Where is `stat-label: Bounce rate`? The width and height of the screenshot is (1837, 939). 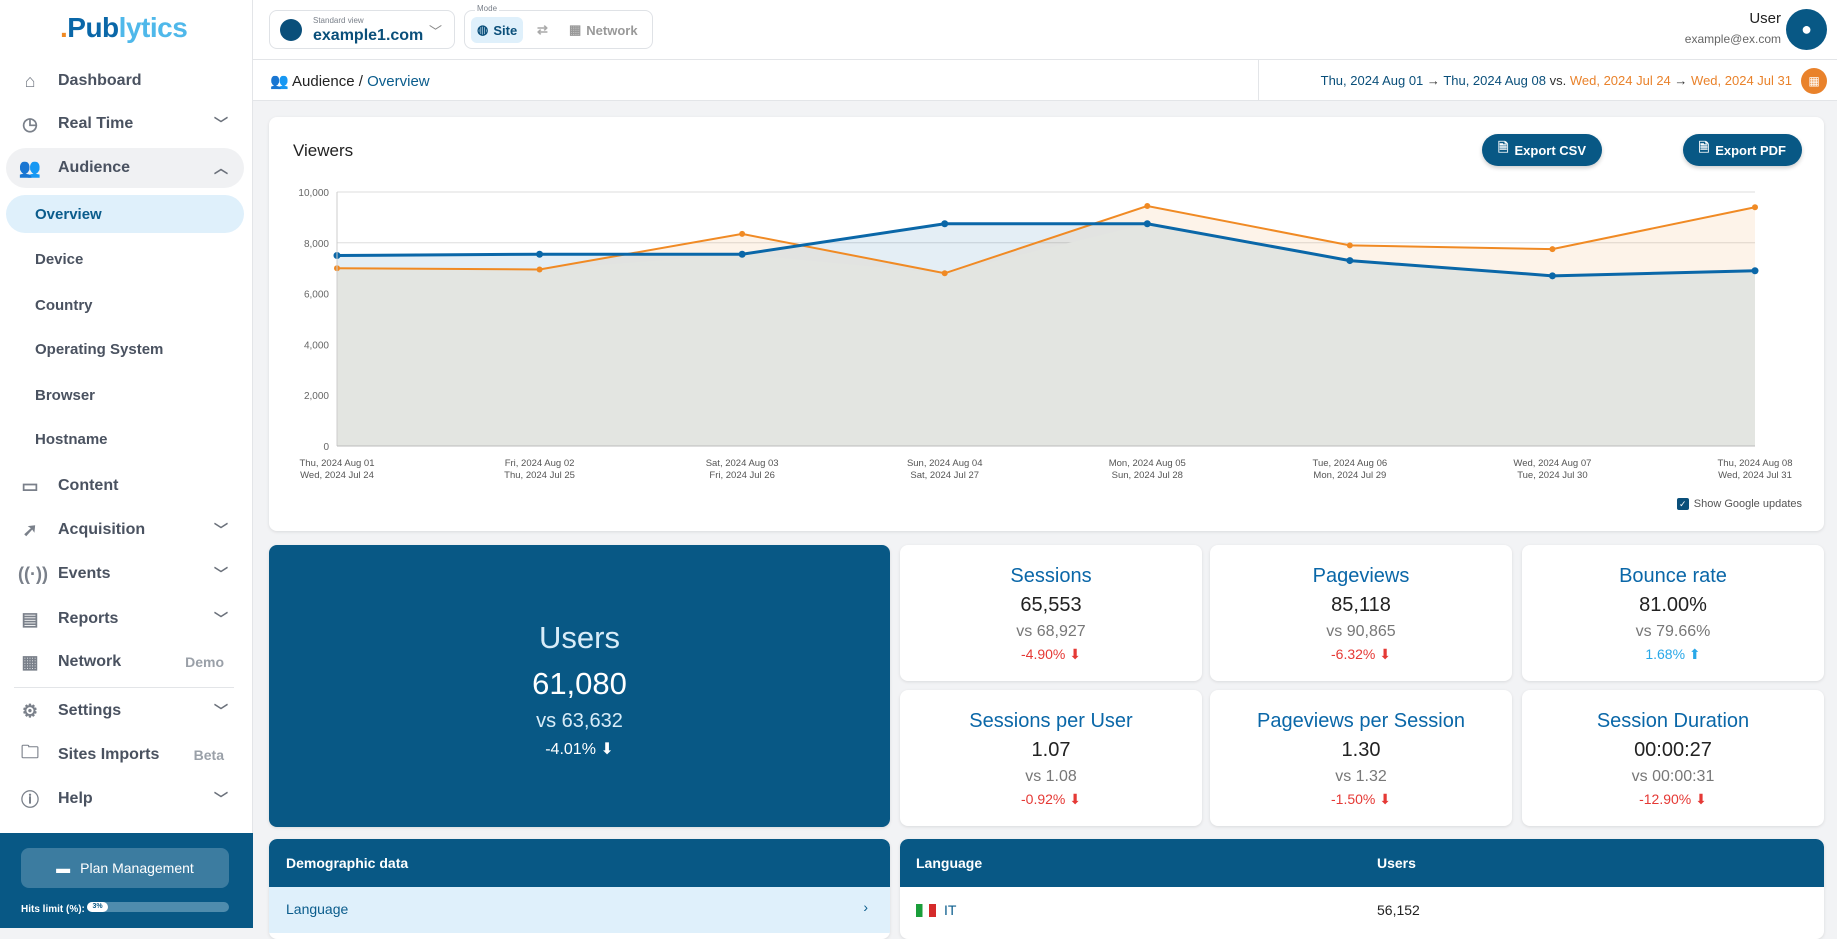 stat-label: Bounce rate is located at coordinates (1673, 576).